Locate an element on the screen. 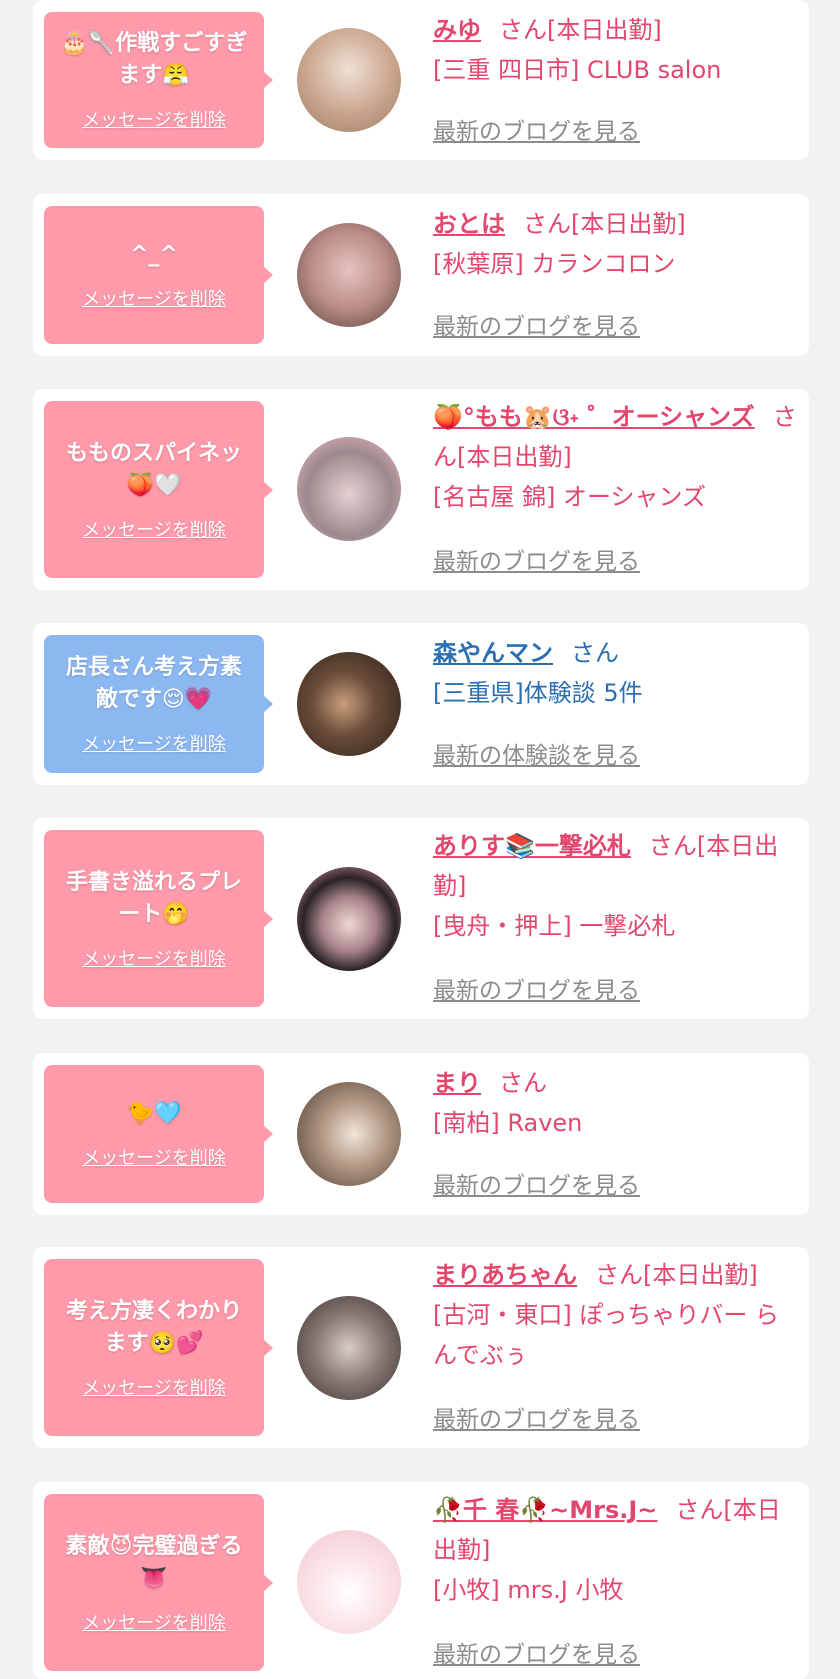  sender-name-link: おとは is located at coordinates (469, 224).